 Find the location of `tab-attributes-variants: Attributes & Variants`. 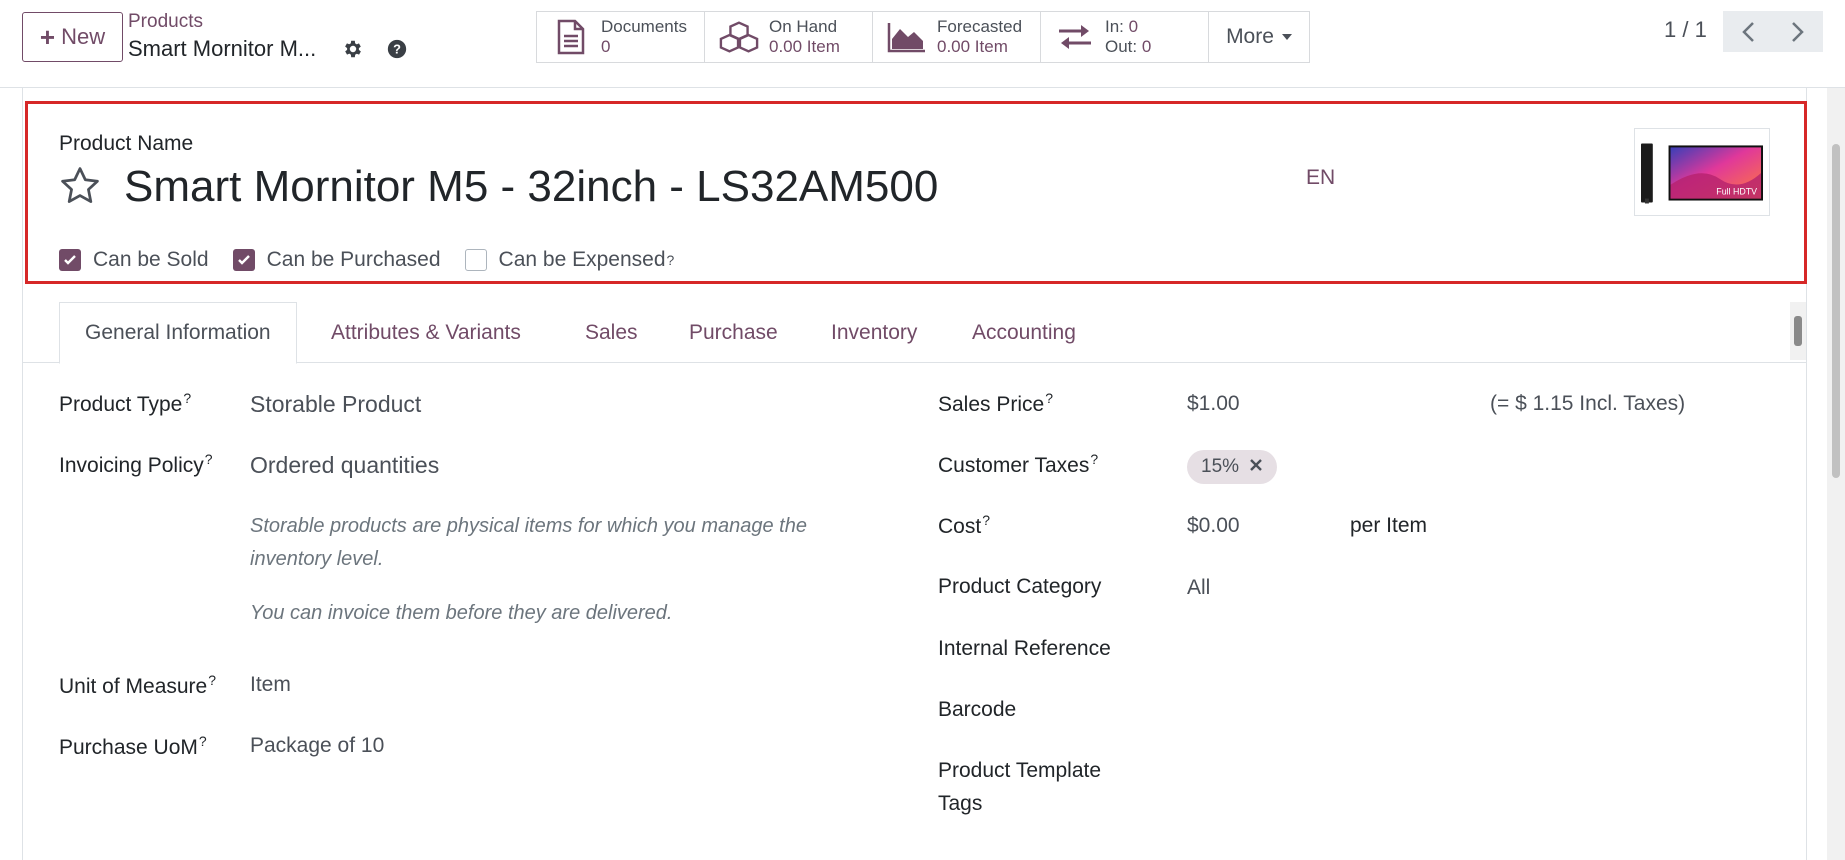

tab-attributes-variants: Attributes & Variants is located at coordinates (426, 332).